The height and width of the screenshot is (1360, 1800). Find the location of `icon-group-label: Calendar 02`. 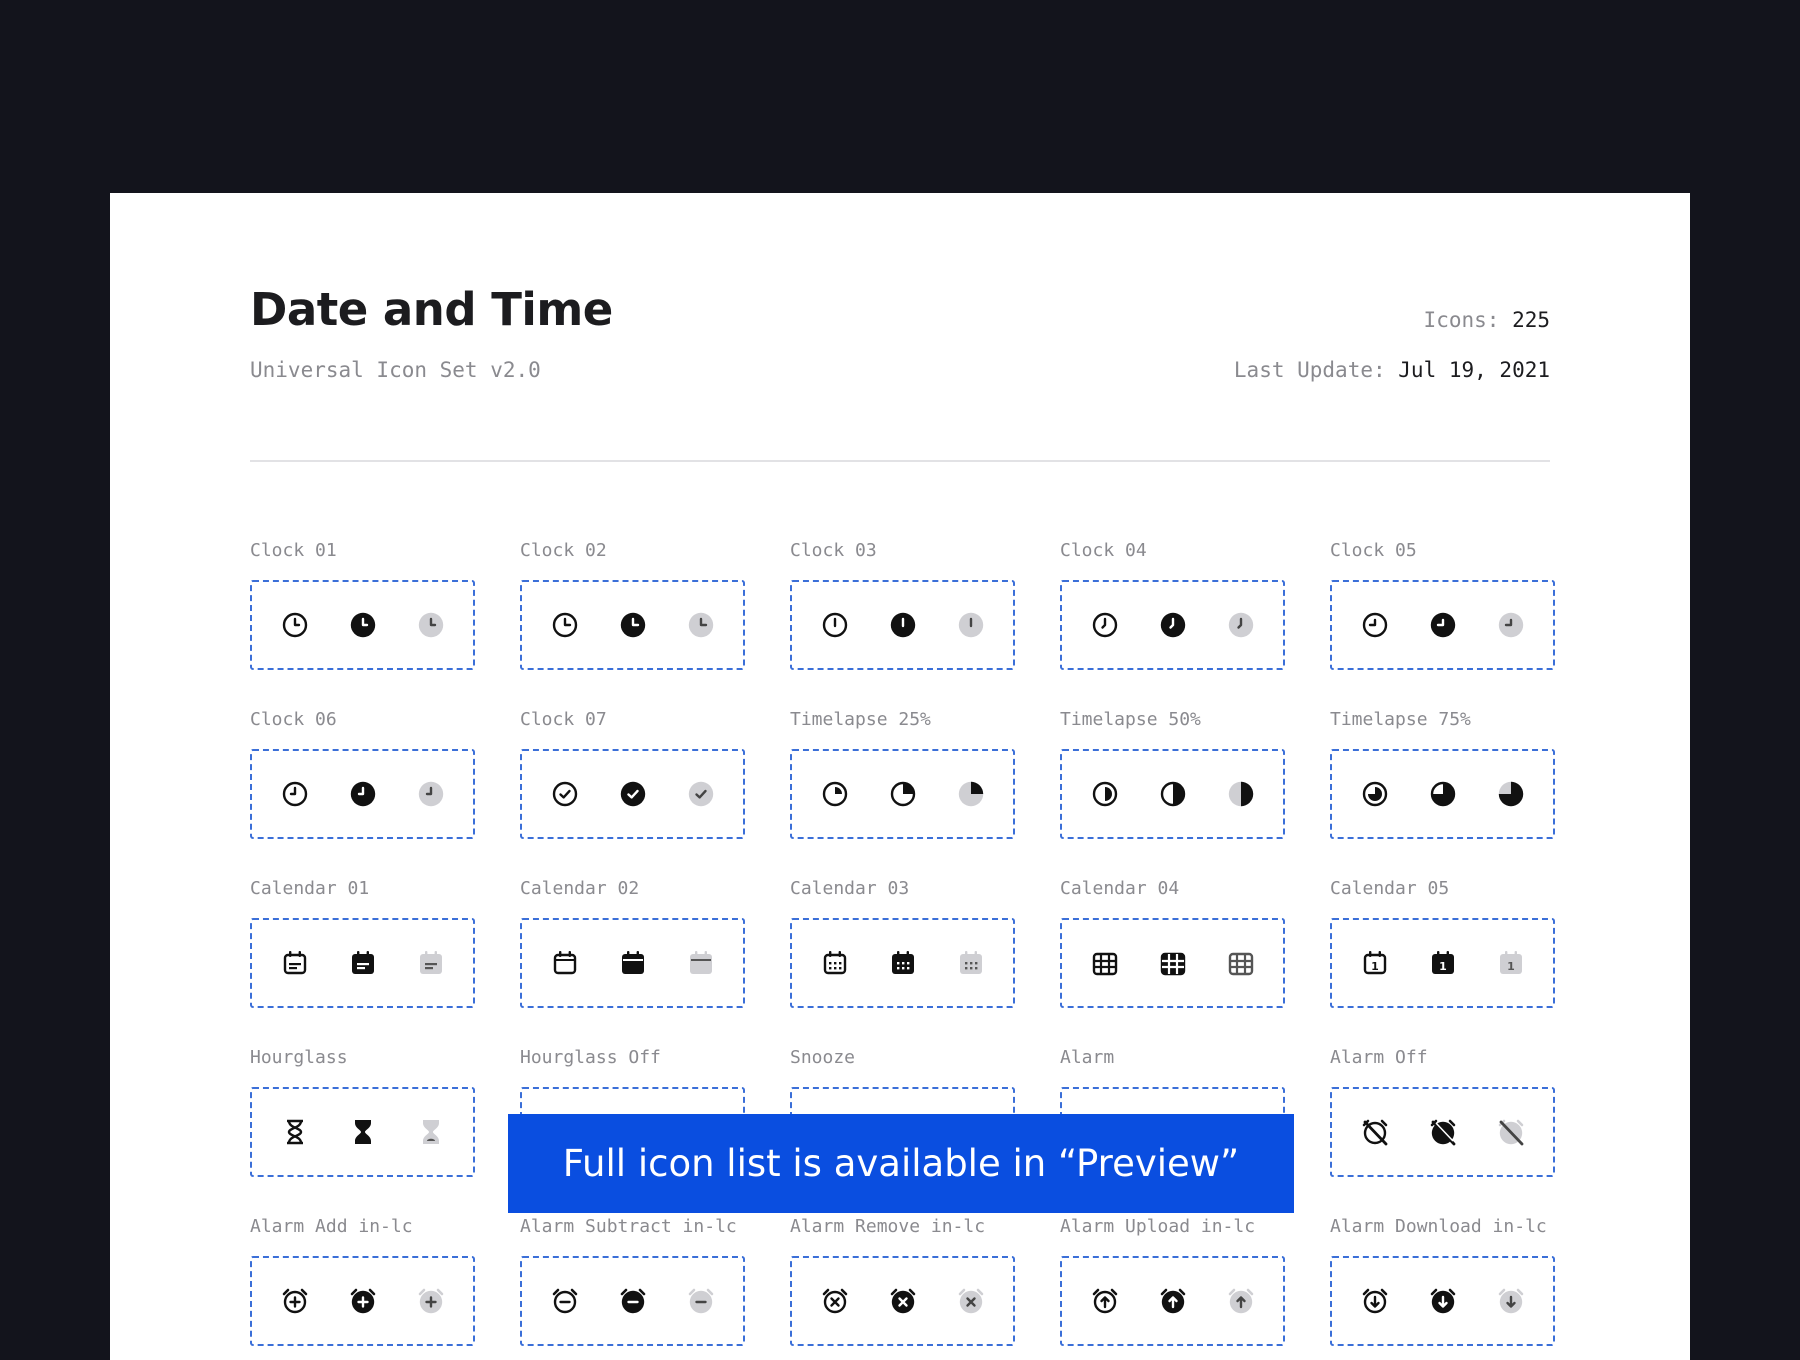

icon-group-label: Calendar 02 is located at coordinates (580, 888).